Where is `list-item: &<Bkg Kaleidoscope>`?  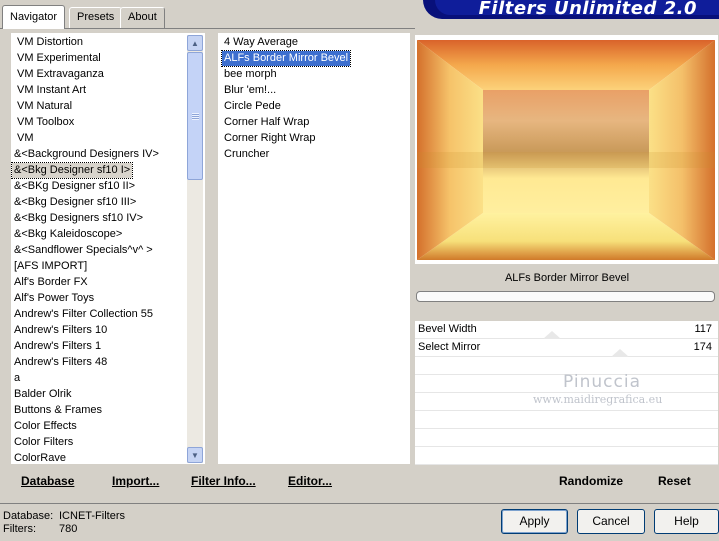 list-item: &<Bkg Kaleidoscope> is located at coordinates (68, 234).